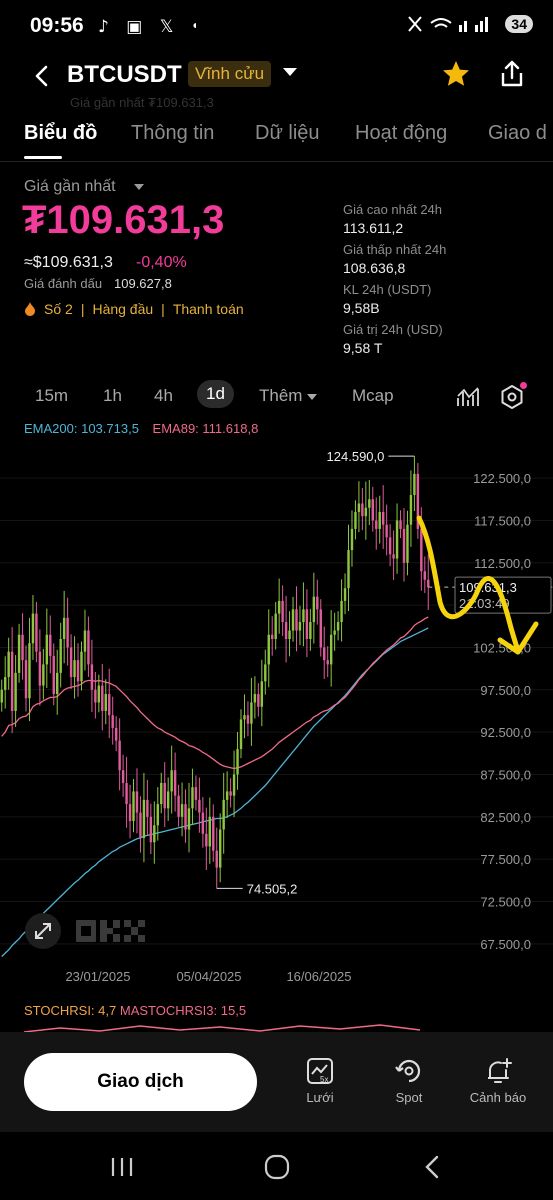 The width and height of the screenshot is (553, 1200). Describe the element at coordinates (448, 24) in the screenshot. I see `connectivity-icons` at that location.